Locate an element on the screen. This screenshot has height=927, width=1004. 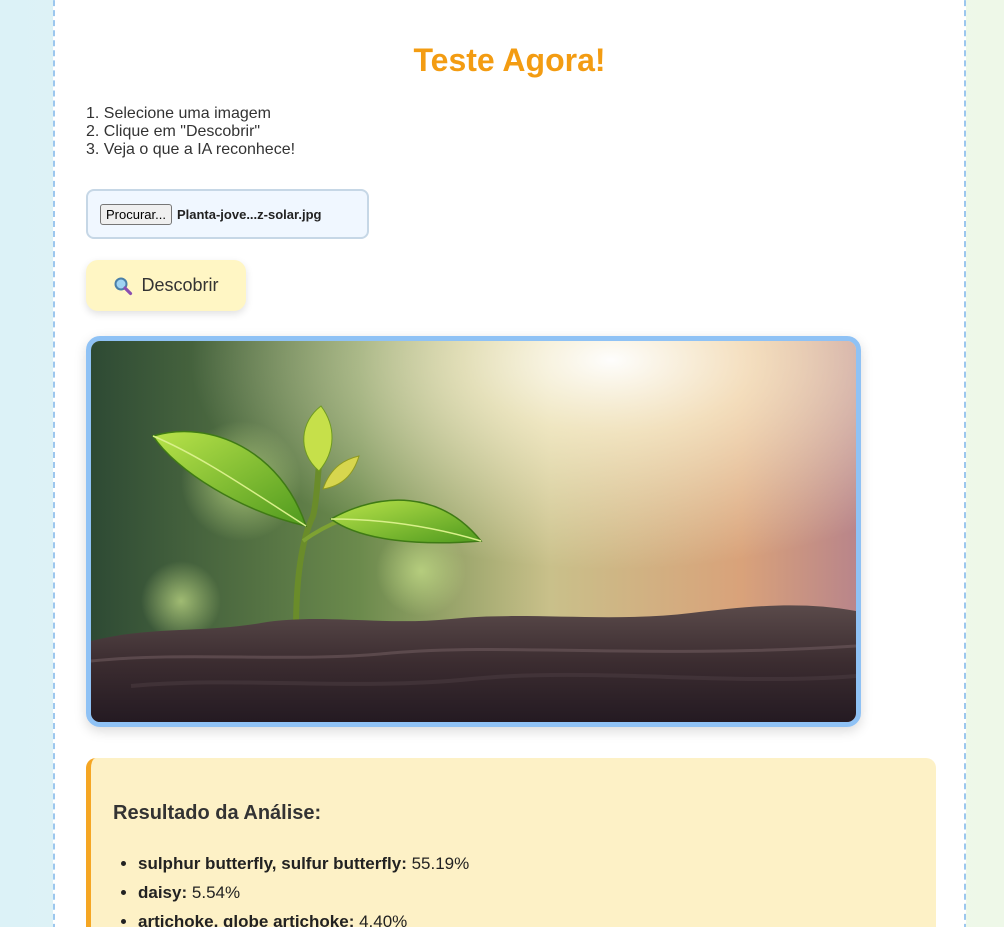
magnifier-icon is located at coordinates (123, 286).